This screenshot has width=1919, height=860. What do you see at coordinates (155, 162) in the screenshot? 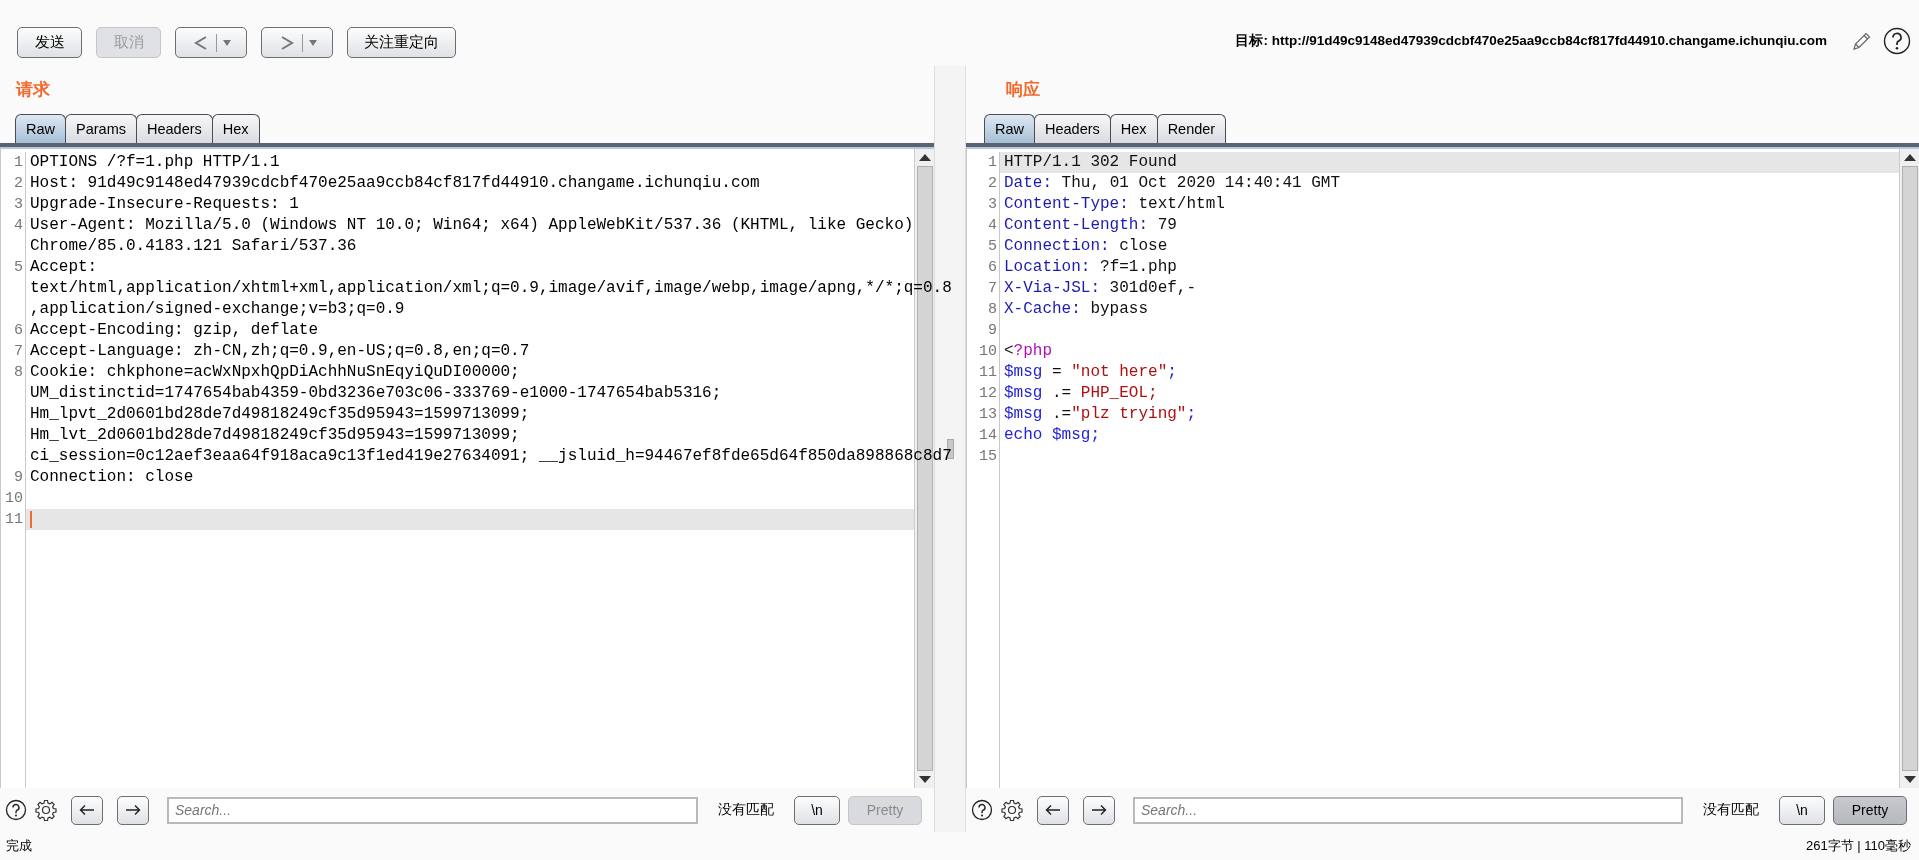
I see `code-line: OPTIONS /?f=1.php HTTP/1.1` at bounding box center [155, 162].